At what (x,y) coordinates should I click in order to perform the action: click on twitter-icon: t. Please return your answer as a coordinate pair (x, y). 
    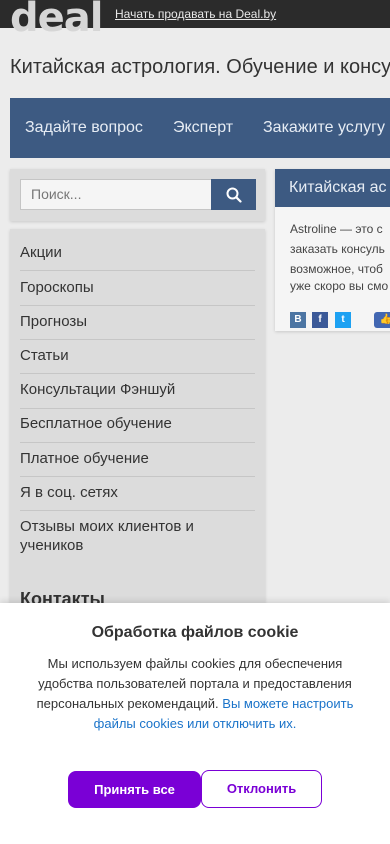
    Looking at the image, I should click on (343, 320).